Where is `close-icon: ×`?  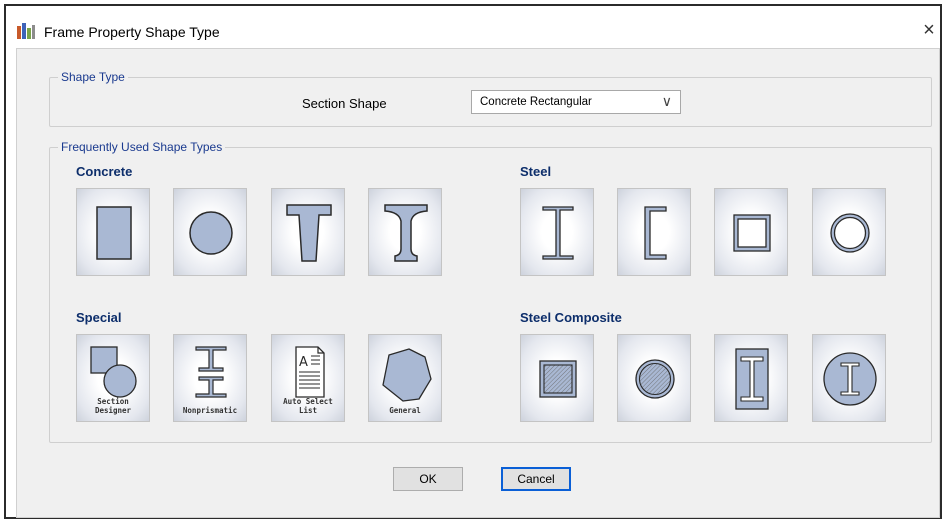 close-icon: × is located at coordinates (929, 31).